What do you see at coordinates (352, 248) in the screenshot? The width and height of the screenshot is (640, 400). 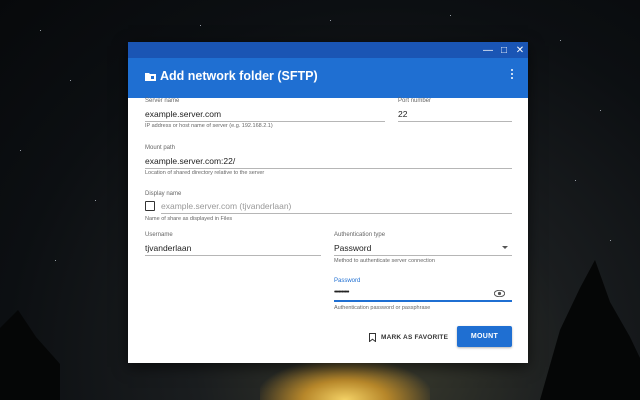 I see `auth-type-select: Password` at bounding box center [352, 248].